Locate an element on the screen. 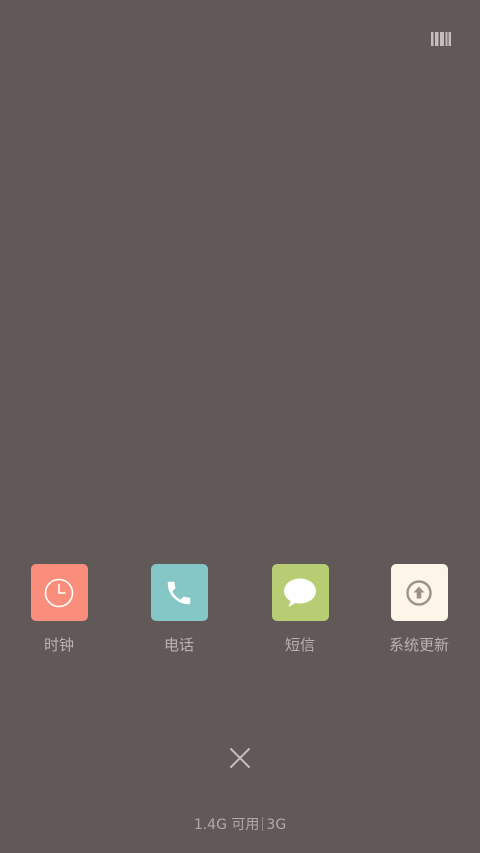  recent-app-system-update: 系统更新 is located at coordinates (419, 609).